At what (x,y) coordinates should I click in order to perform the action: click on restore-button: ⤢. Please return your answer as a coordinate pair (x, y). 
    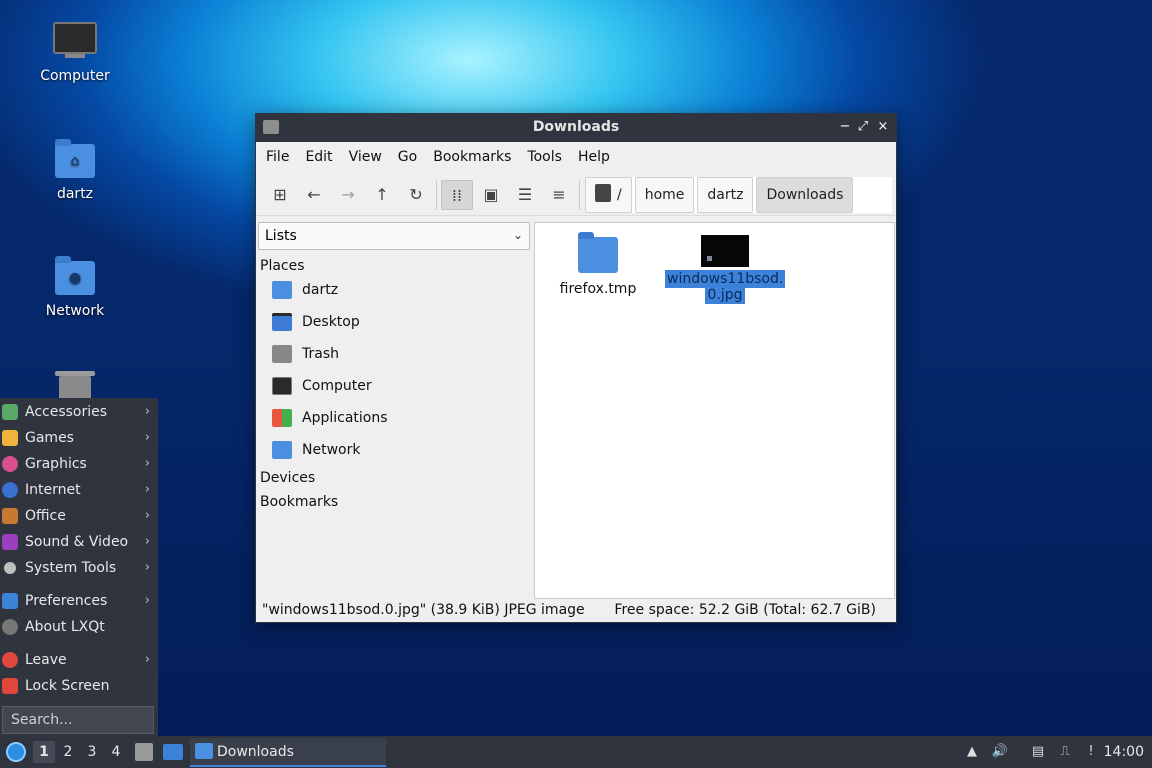
    Looking at the image, I should click on (863, 127).